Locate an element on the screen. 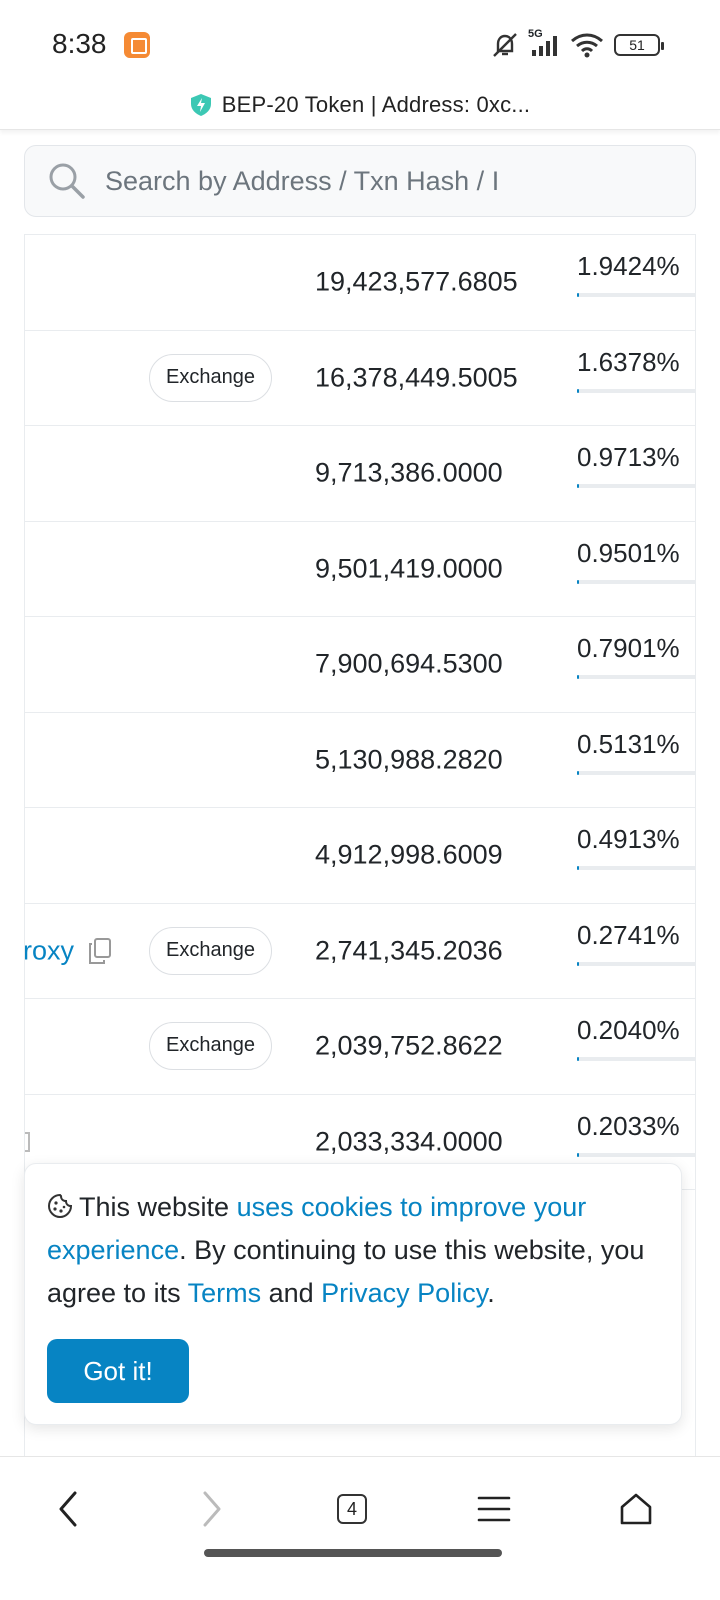 The height and width of the screenshot is (1600, 720). holder-percentage: 1.9424% is located at coordinates (628, 266).